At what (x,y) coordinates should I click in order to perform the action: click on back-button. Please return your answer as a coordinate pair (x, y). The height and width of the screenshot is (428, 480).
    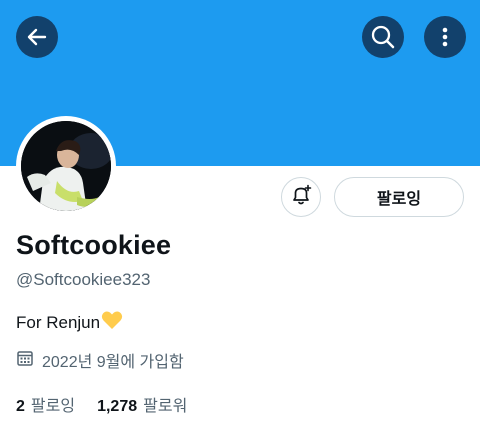
    Looking at the image, I should click on (37, 37).